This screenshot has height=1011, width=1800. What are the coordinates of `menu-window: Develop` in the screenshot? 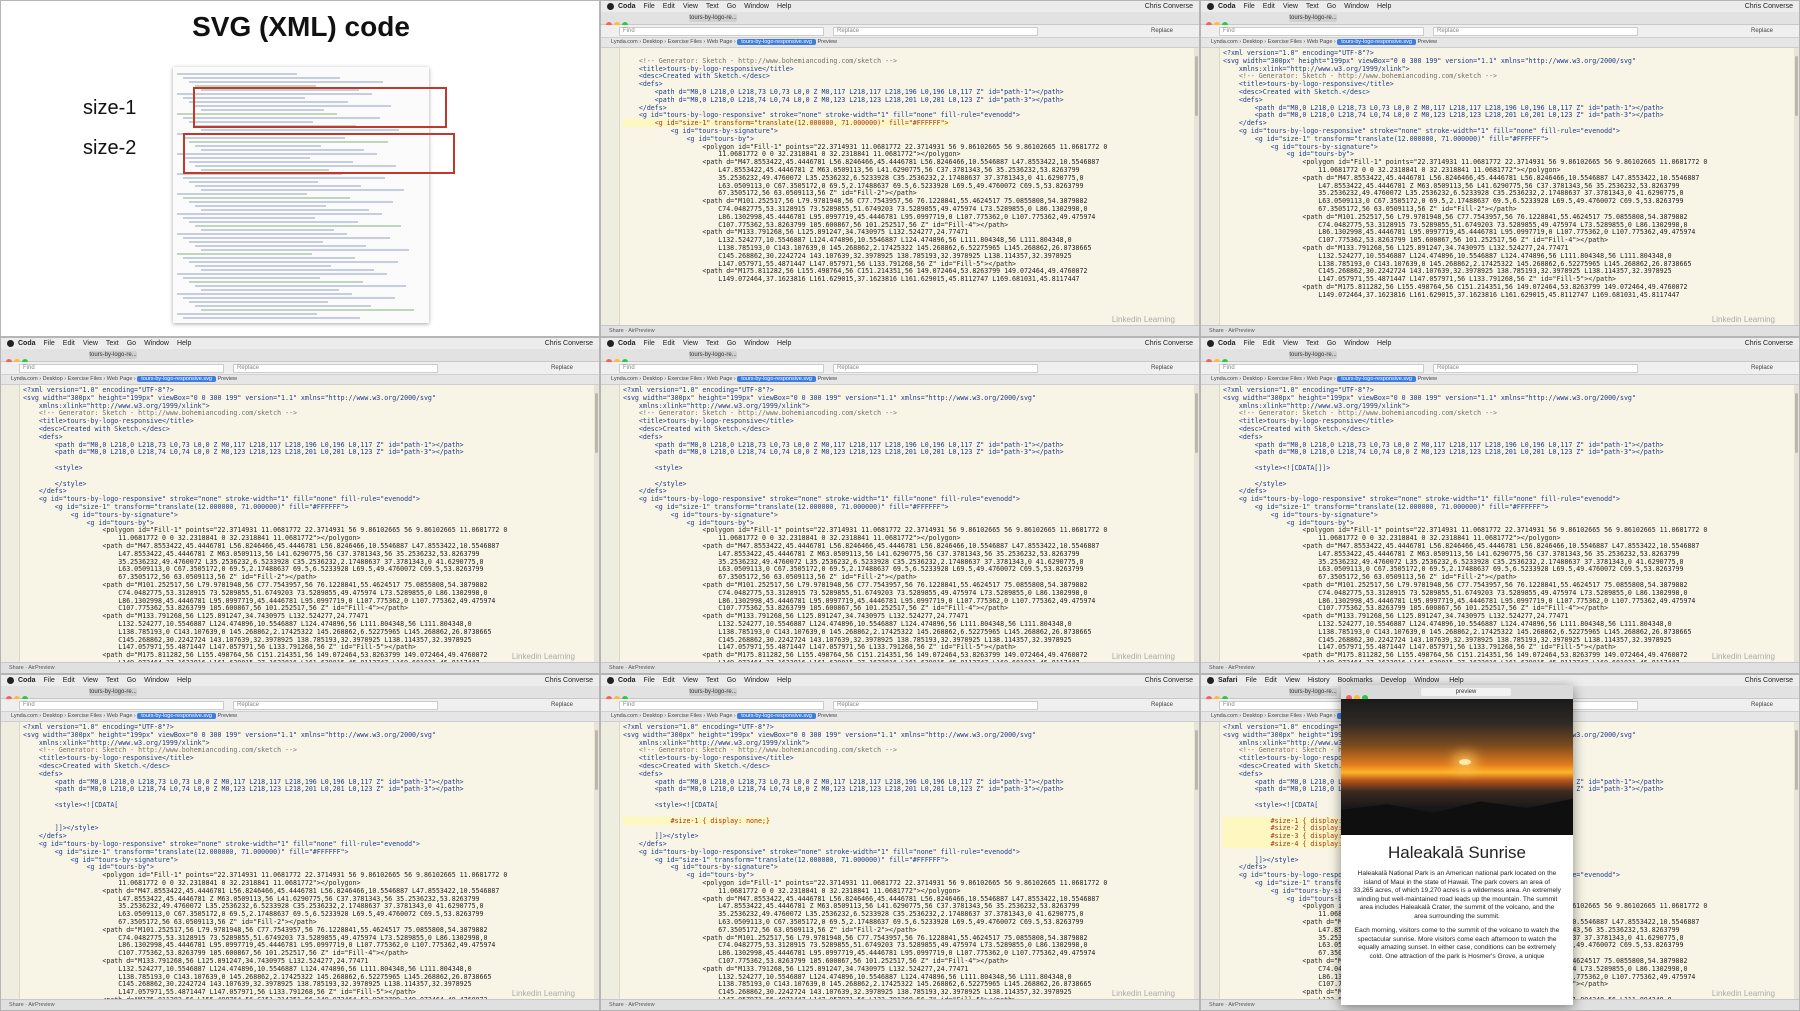 It's located at (1394, 680).